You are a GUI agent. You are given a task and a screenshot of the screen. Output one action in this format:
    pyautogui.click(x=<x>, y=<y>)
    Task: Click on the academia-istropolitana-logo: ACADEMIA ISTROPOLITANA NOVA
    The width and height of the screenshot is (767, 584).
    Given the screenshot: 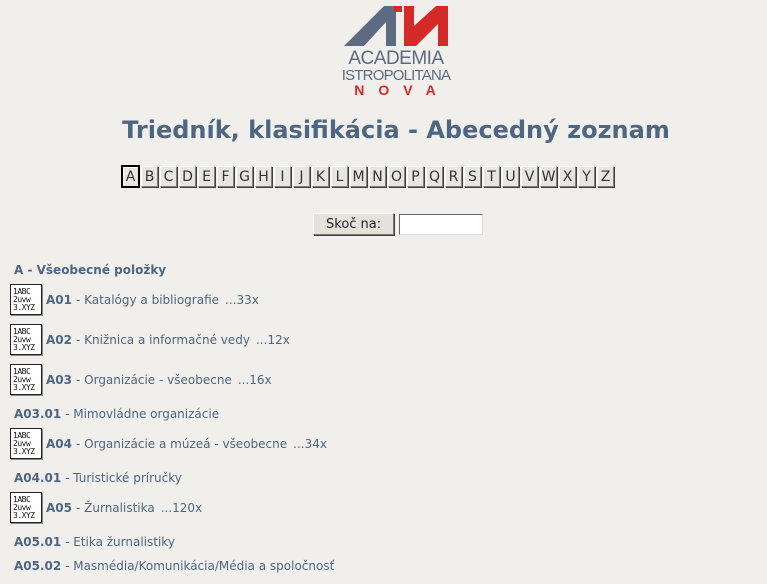 What is the action you would take?
    pyautogui.click(x=396, y=51)
    